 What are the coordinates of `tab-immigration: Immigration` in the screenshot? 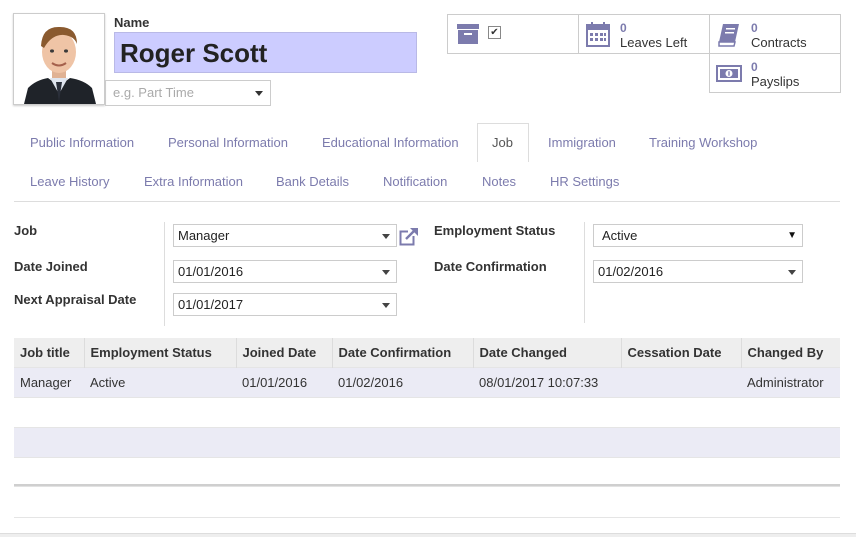 It's located at (582, 142).